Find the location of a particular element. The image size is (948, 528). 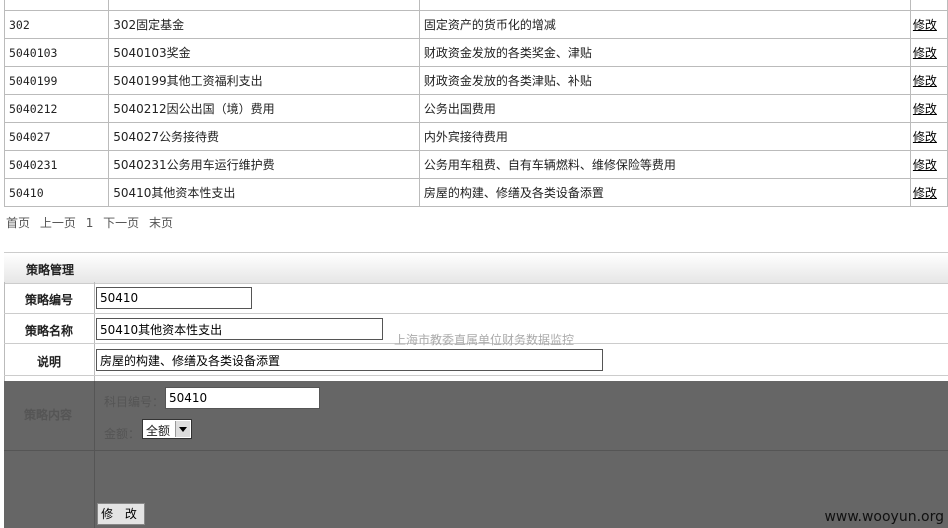

chevron-down-icon is located at coordinates (182, 429).